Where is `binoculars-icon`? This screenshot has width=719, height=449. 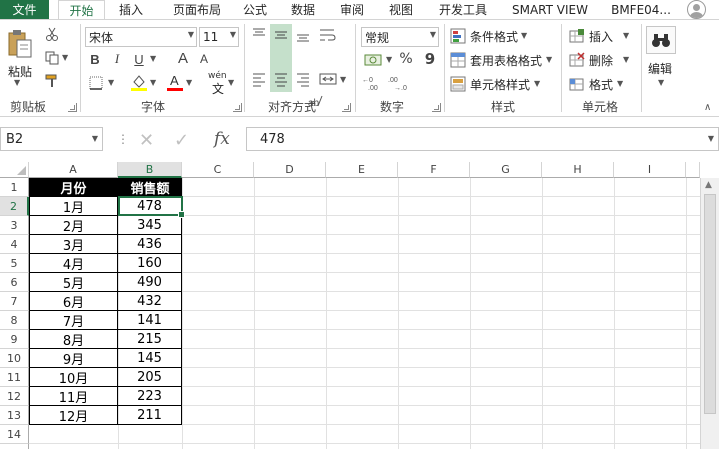 binoculars-icon is located at coordinates (661, 40).